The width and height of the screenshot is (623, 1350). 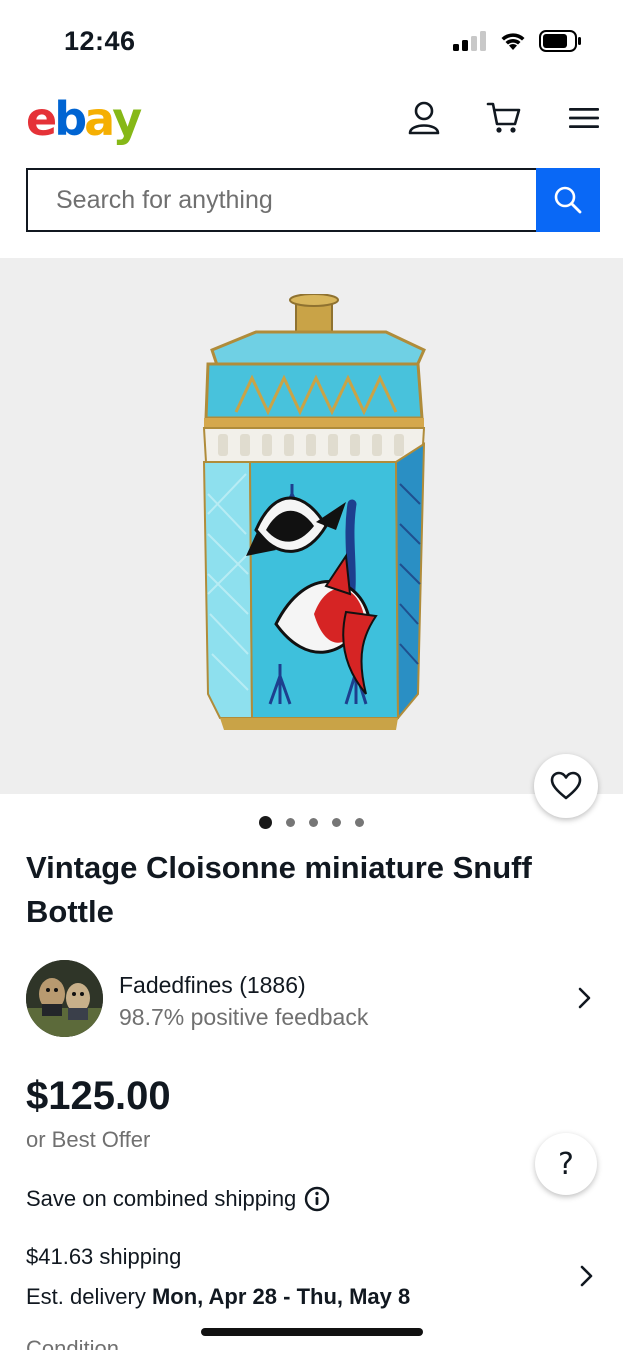 I want to click on chevron-right-icon, so click(x=584, y=998).